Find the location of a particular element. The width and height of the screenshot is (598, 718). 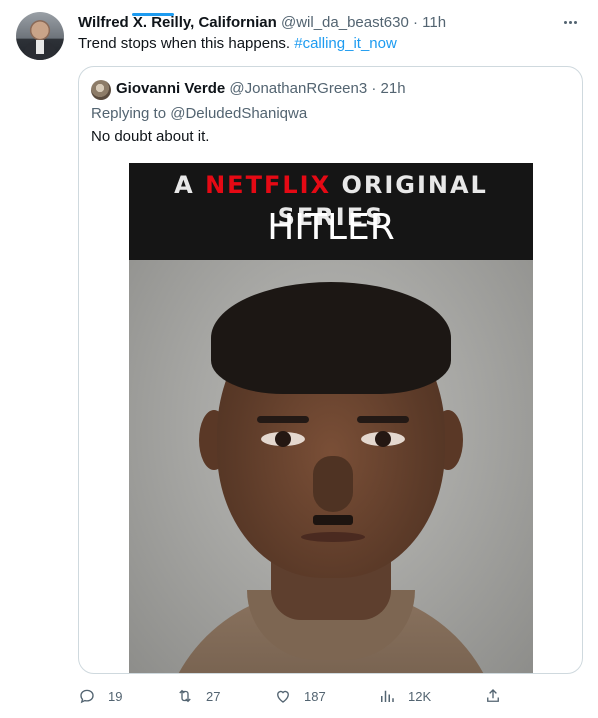

retweet-button: 27 is located at coordinates (198, 696).